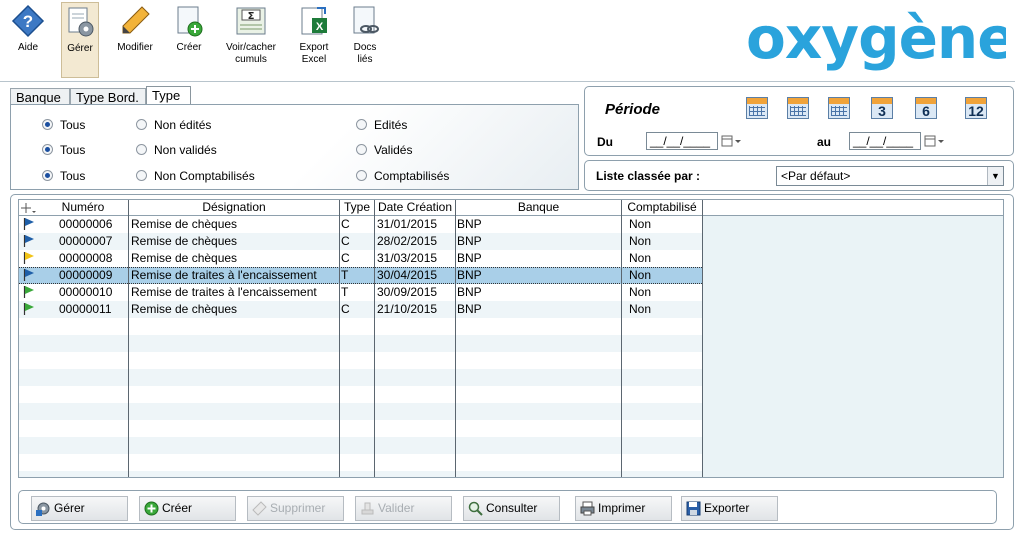 This screenshot has width=1015, height=536. What do you see at coordinates (28, 21) in the screenshot?
I see `help-icon: ?` at bounding box center [28, 21].